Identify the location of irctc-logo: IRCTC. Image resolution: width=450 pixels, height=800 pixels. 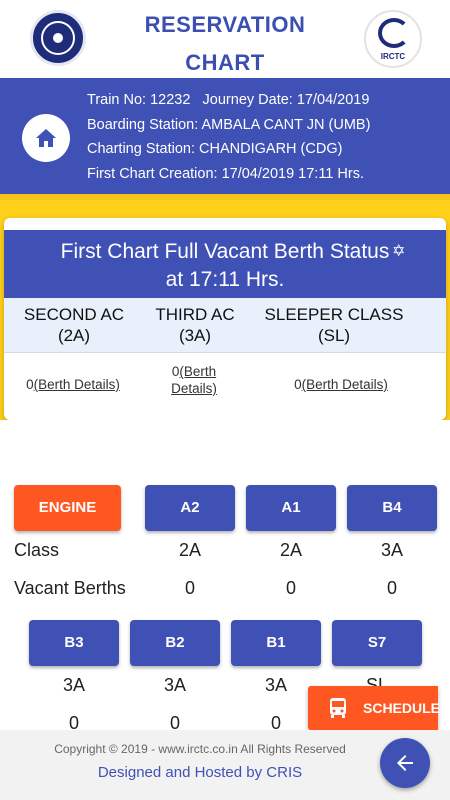
(393, 39).